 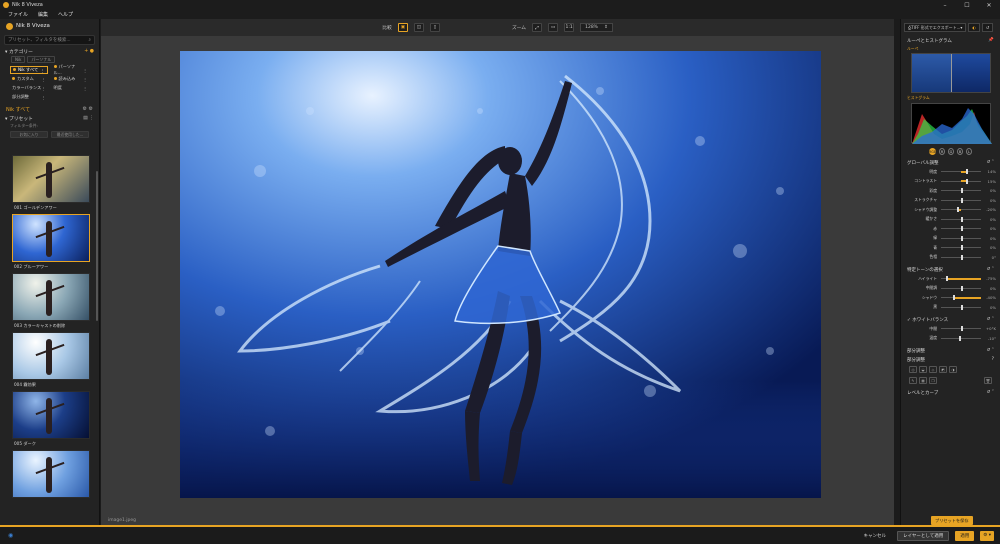 What do you see at coordinates (87, 109) in the screenshot?
I see `settings-icon: ⚙ ⚙` at bounding box center [87, 109].